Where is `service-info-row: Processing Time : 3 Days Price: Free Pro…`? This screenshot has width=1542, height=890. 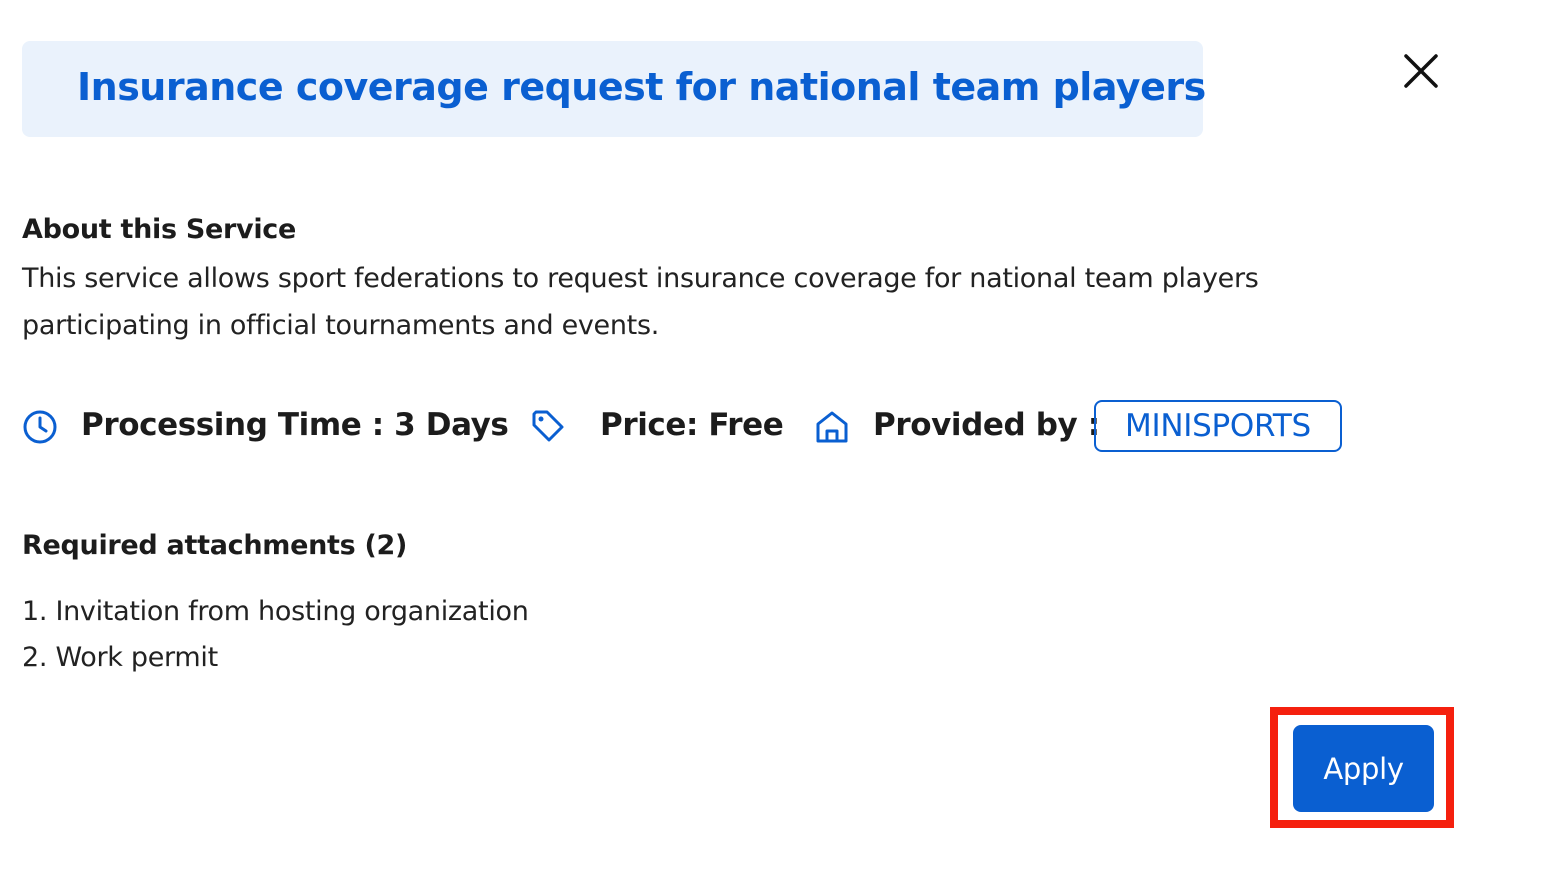 service-info-row: Processing Time : 3 Days Price: Free Pro… is located at coordinates (722, 426).